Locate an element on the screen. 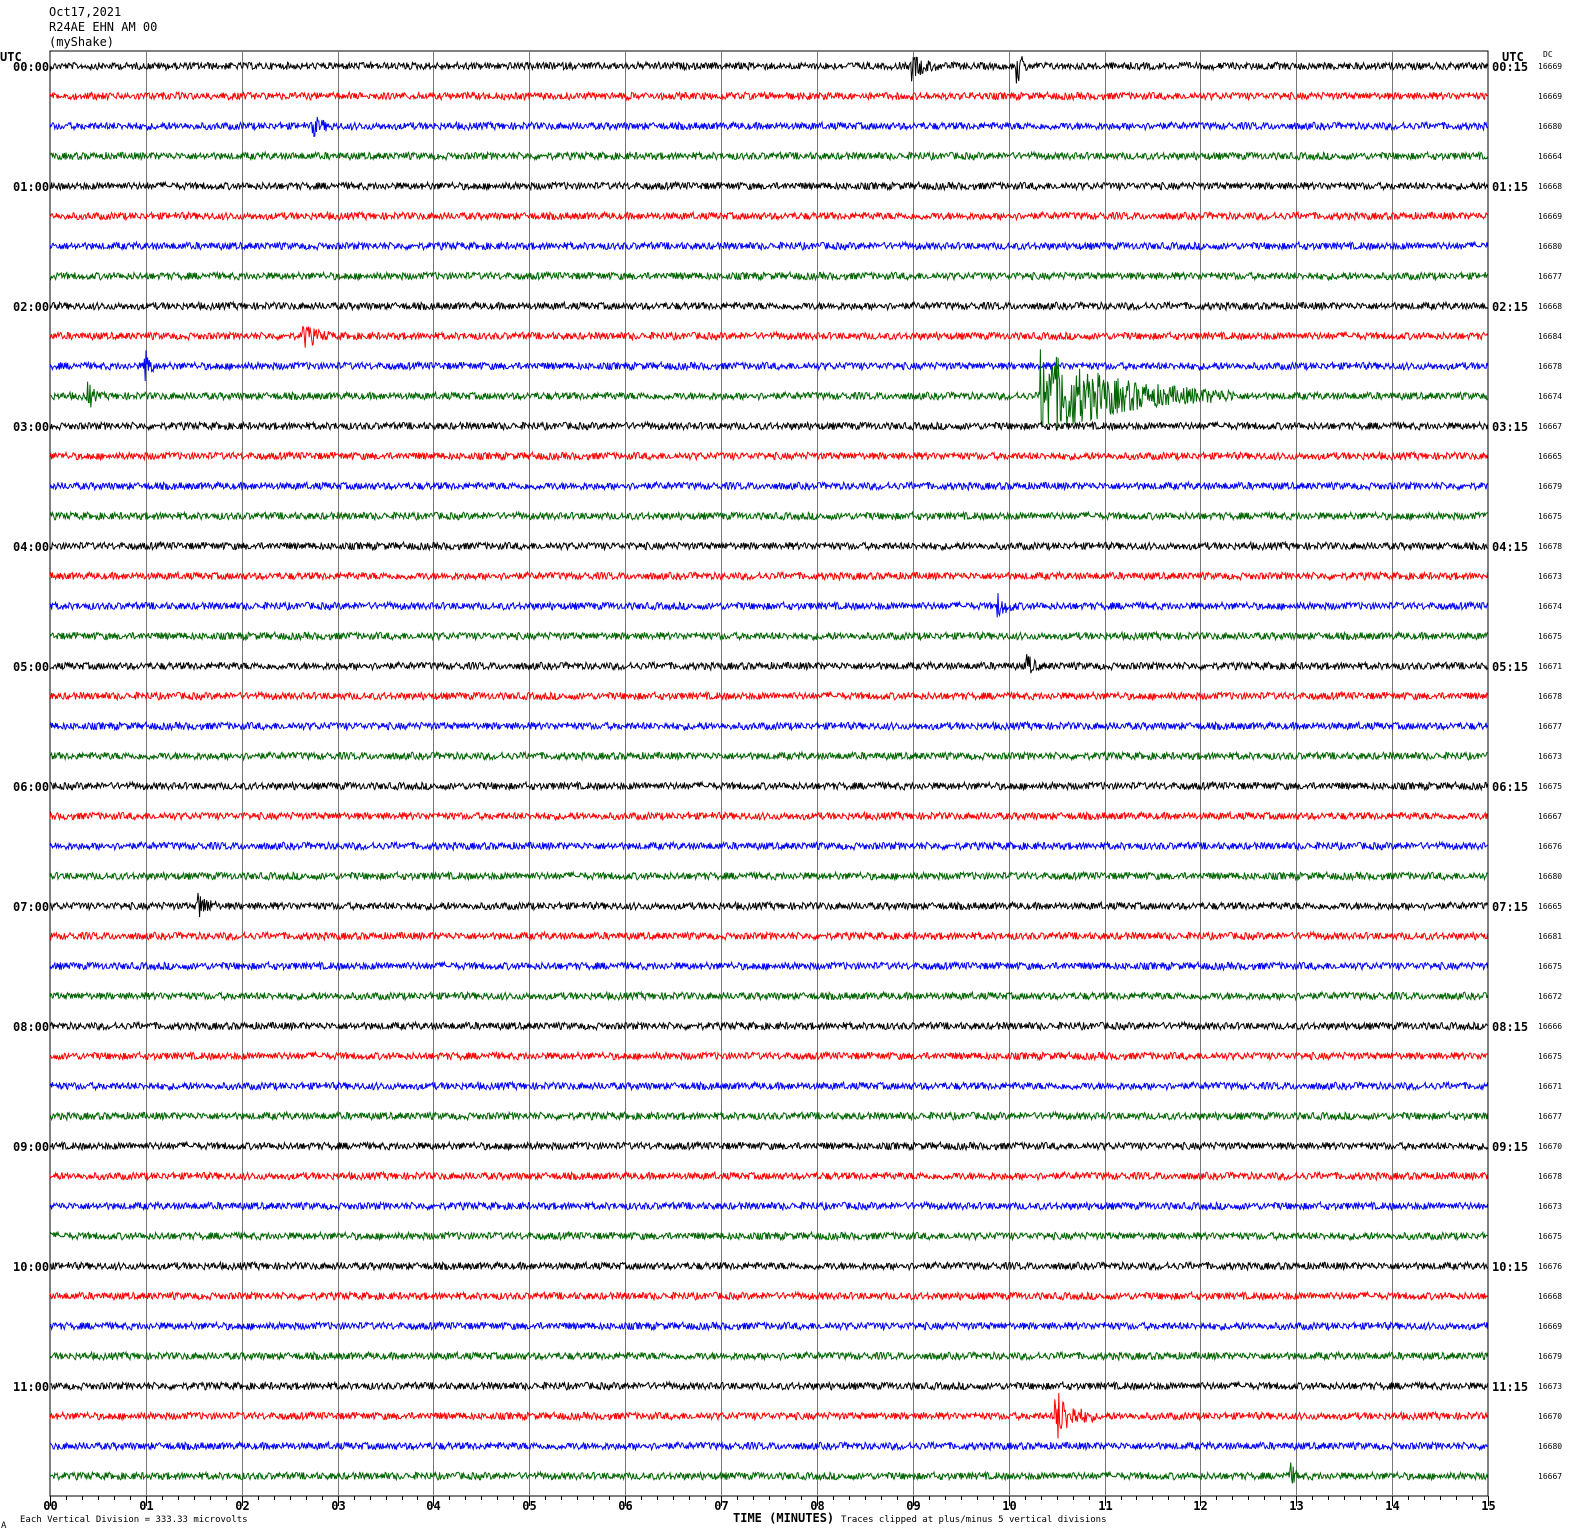  left-hour-label: 03:00 is located at coordinates (31, 427).